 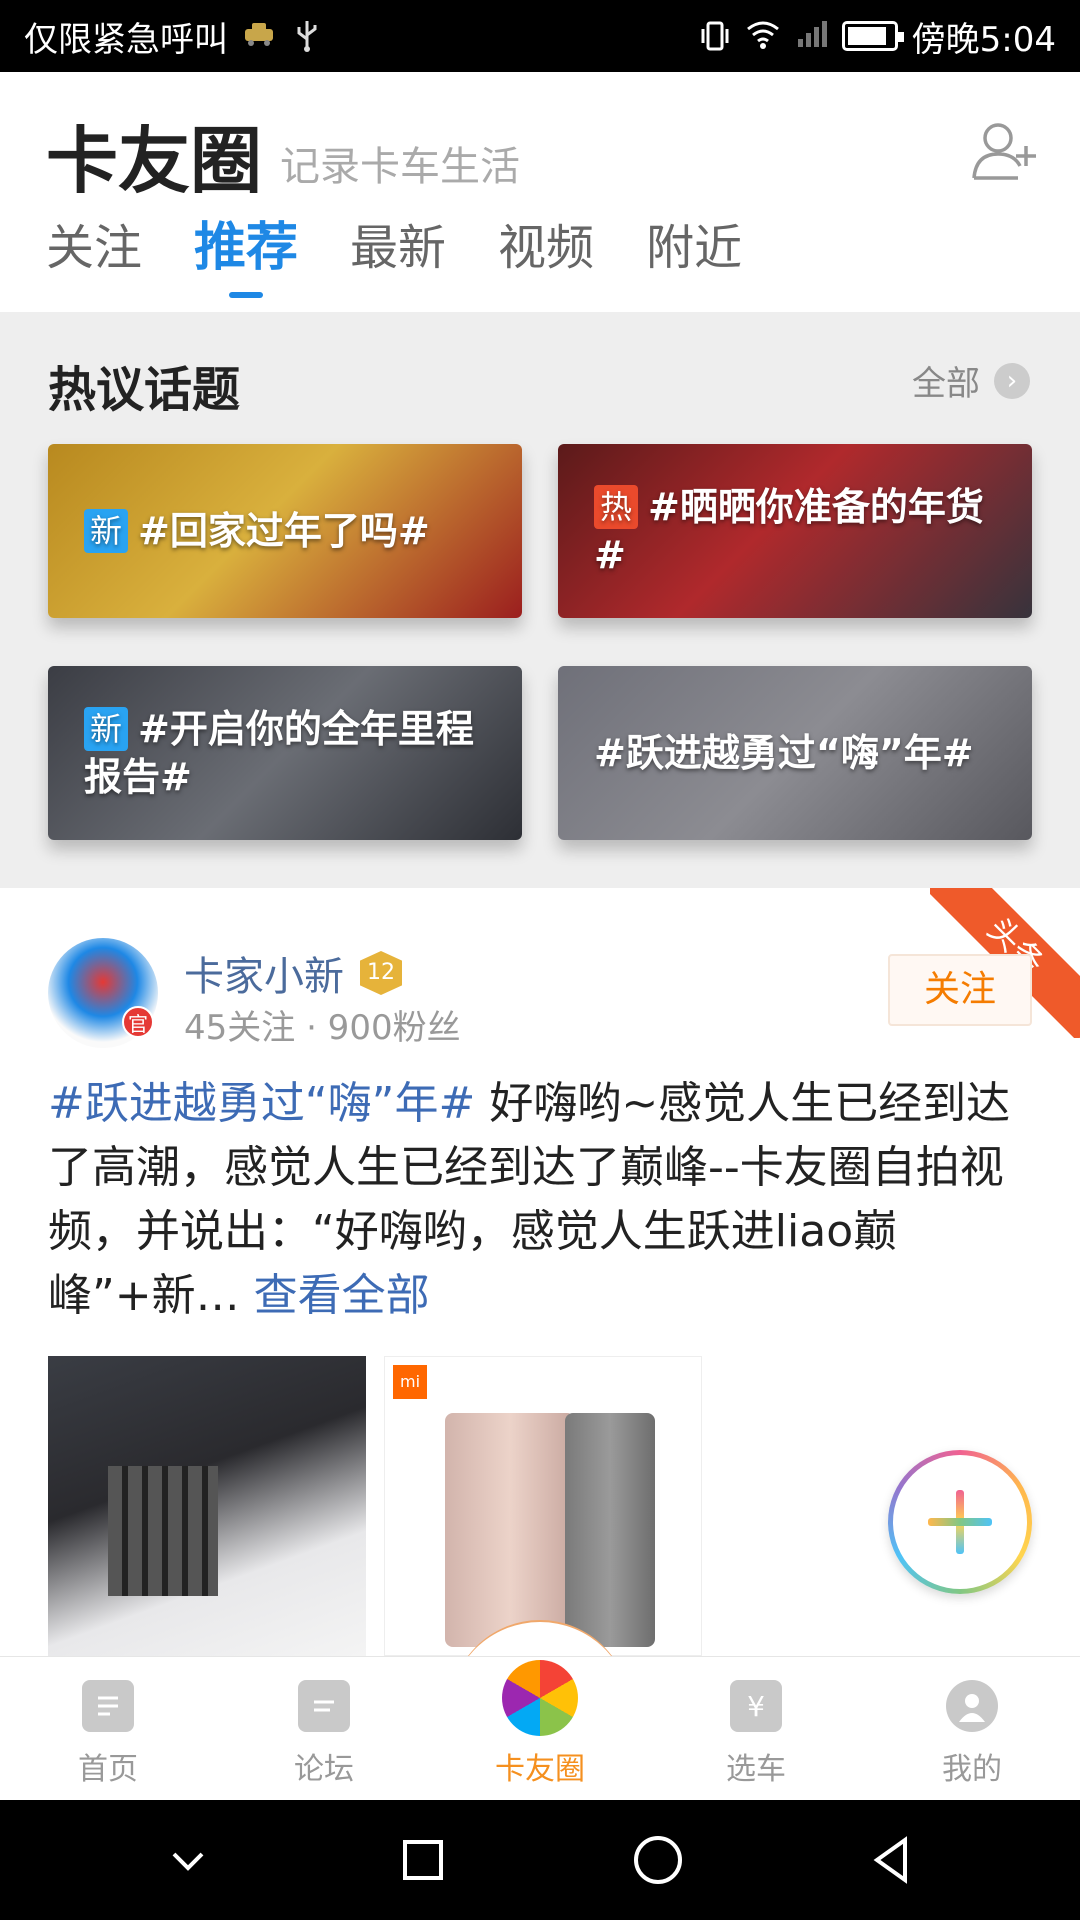 I want to click on hot-badge: 热, so click(x=616, y=507).